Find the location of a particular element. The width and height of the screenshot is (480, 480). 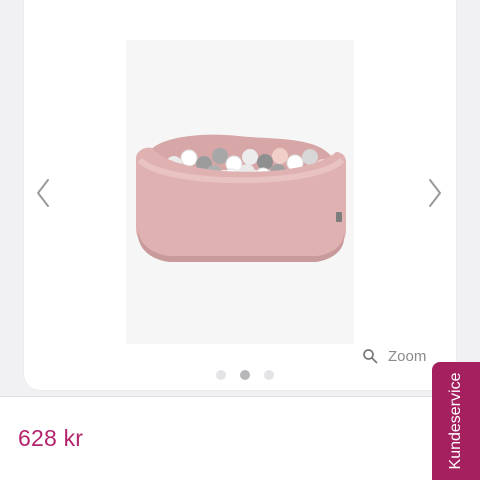

slide-dot-2-active is located at coordinates (245, 375).